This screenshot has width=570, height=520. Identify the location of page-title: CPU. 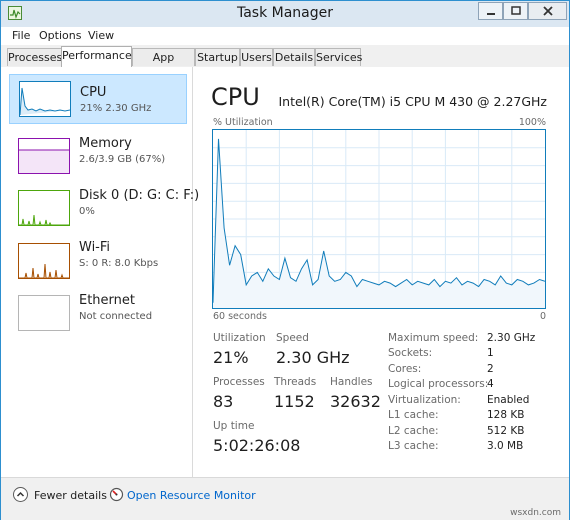
(235, 97).